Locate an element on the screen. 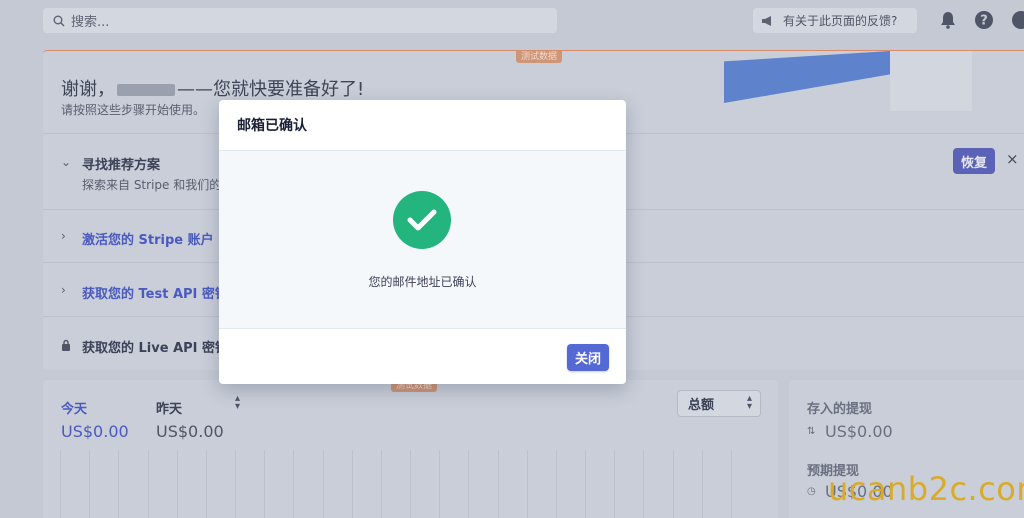 Image resolution: width=1024 pixels, height=518 pixels. clock-icon: ◷ is located at coordinates (811, 491).